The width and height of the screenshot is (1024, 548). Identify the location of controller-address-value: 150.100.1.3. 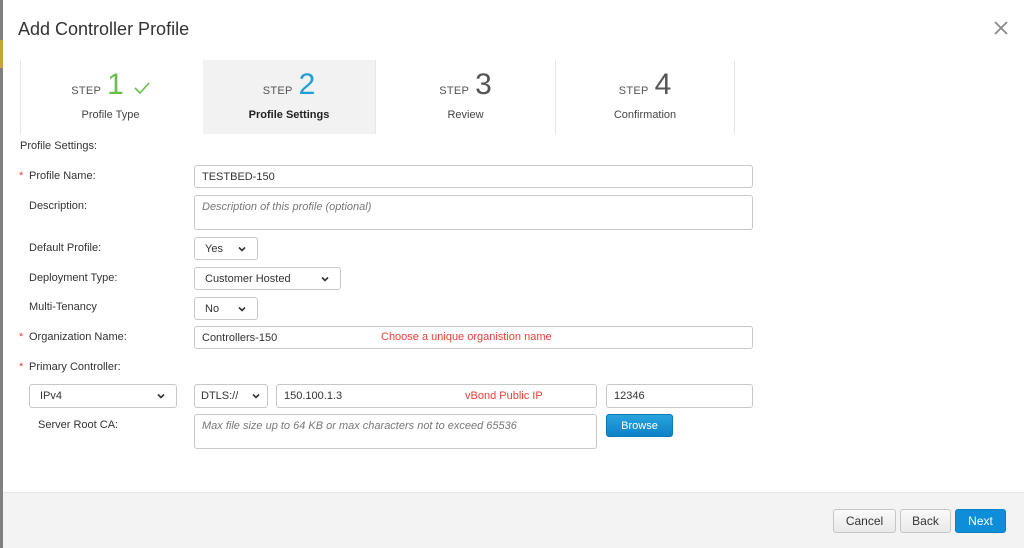
(313, 396).